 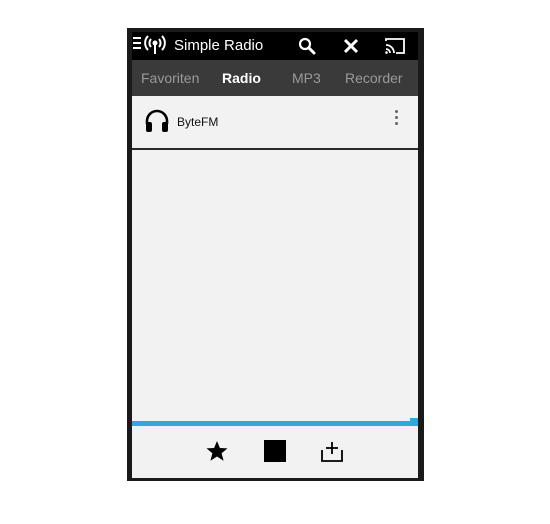 What do you see at coordinates (307, 46) in the screenshot?
I see `search-icon` at bounding box center [307, 46].